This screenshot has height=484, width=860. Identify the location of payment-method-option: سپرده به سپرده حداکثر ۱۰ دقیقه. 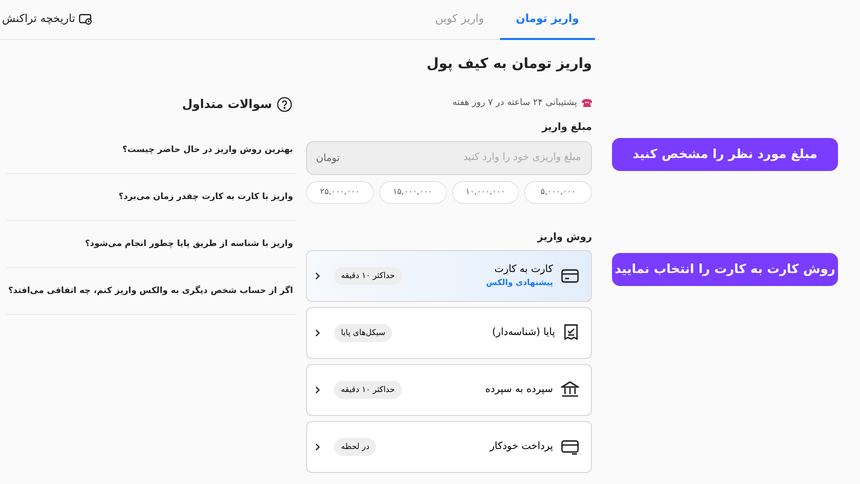
(449, 390).